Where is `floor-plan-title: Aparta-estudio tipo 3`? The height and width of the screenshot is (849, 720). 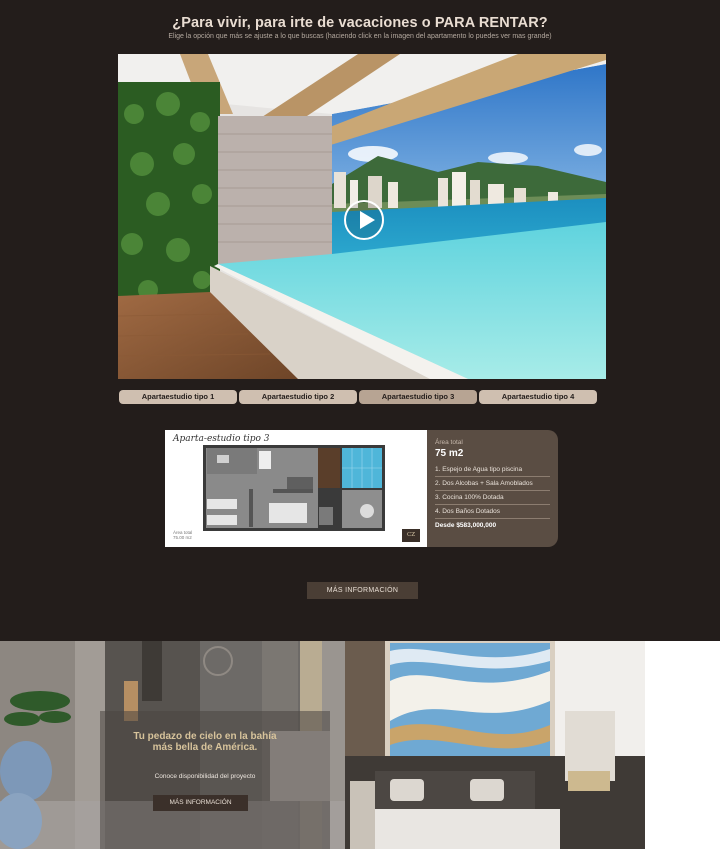
floor-plan-title: Aparta-estudio tipo 3 is located at coordinates (221, 439).